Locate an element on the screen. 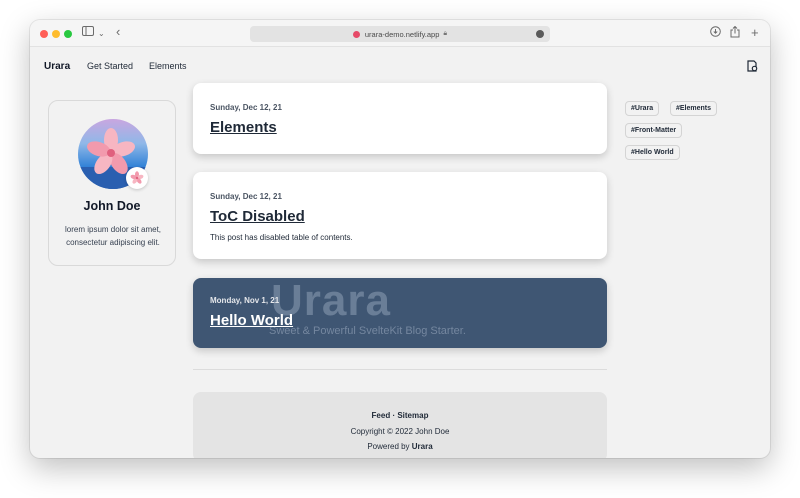 This screenshot has height=498, width=800. sakura-badge-icon is located at coordinates (137, 178).